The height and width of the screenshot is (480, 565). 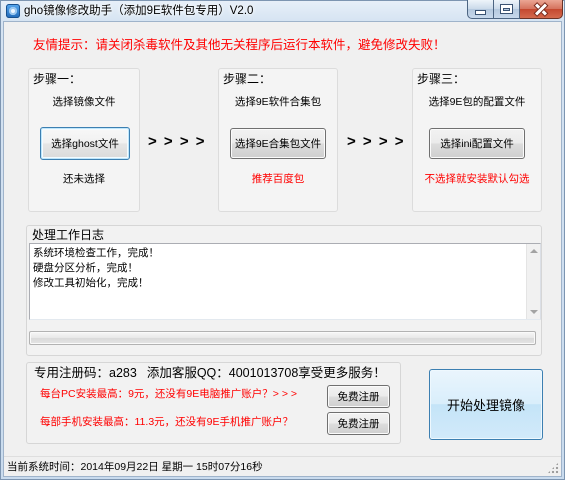 What do you see at coordinates (85, 143) in the screenshot?
I see `select-ghost-file-button: 选择ghost文件` at bounding box center [85, 143].